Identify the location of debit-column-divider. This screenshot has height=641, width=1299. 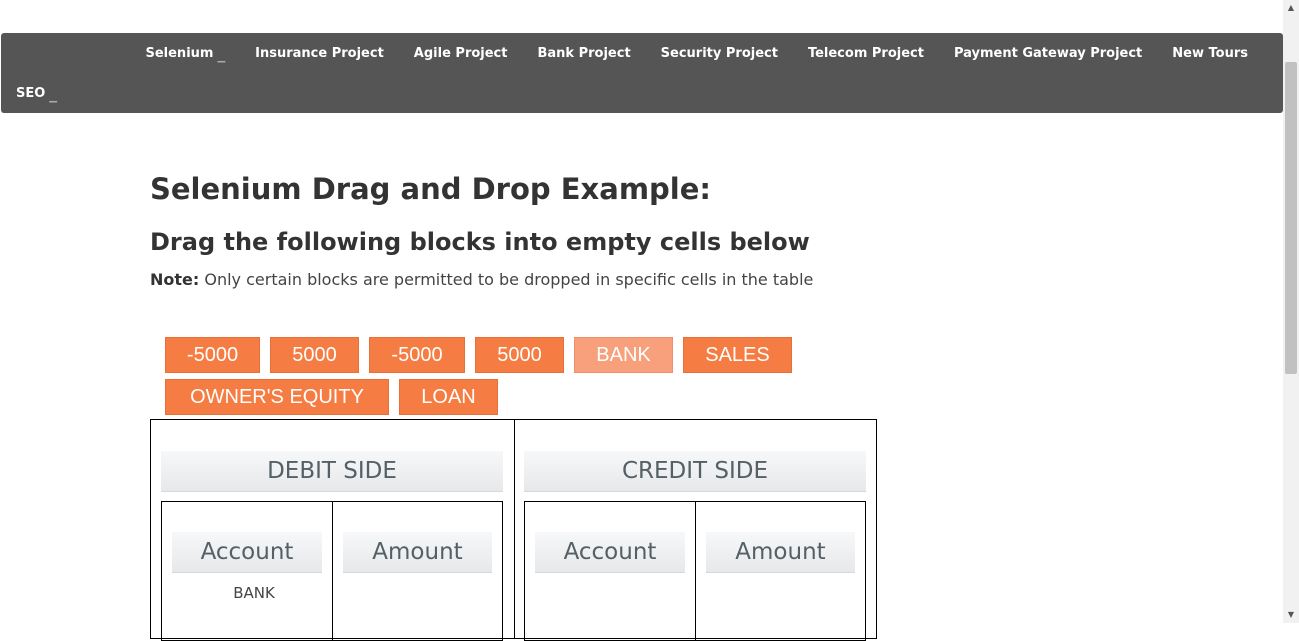
(332, 571).